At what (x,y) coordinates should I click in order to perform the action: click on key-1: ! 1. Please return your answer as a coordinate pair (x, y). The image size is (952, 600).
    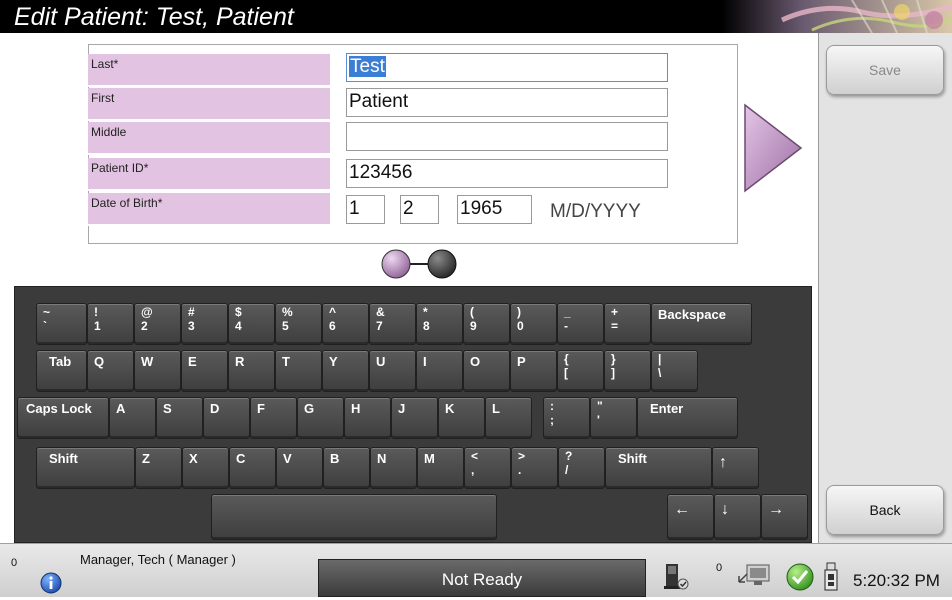
    Looking at the image, I should click on (110, 324).